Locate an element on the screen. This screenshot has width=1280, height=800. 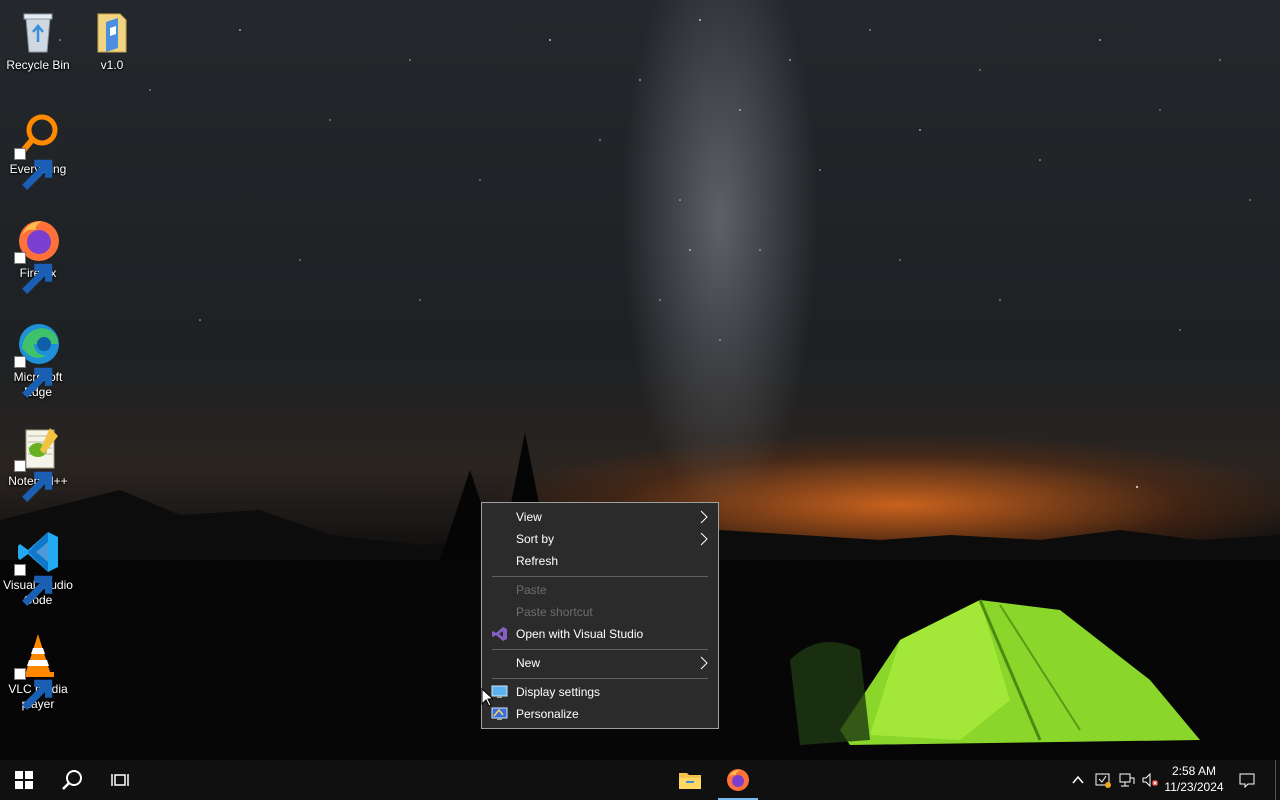
vscode-icon is located at coordinates (38, 567).